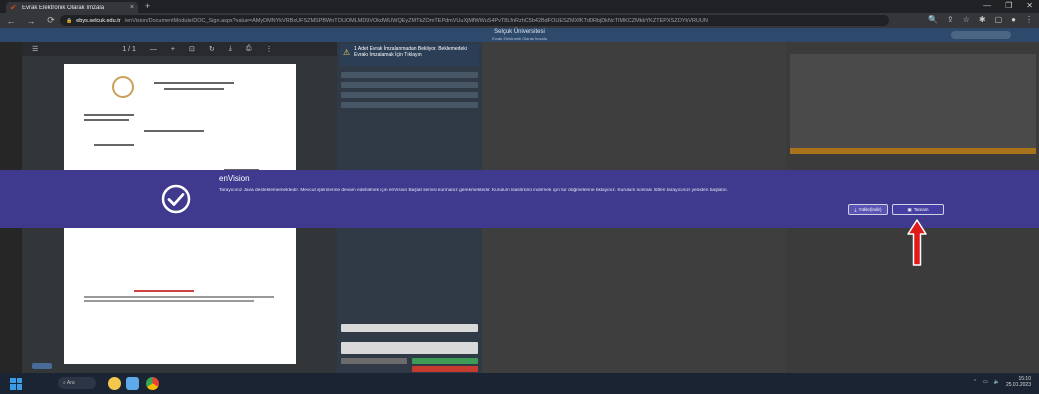 This screenshot has width=1039, height=394. Describe the element at coordinates (70, 383) in the screenshot. I see `search-label: Ara` at that location.